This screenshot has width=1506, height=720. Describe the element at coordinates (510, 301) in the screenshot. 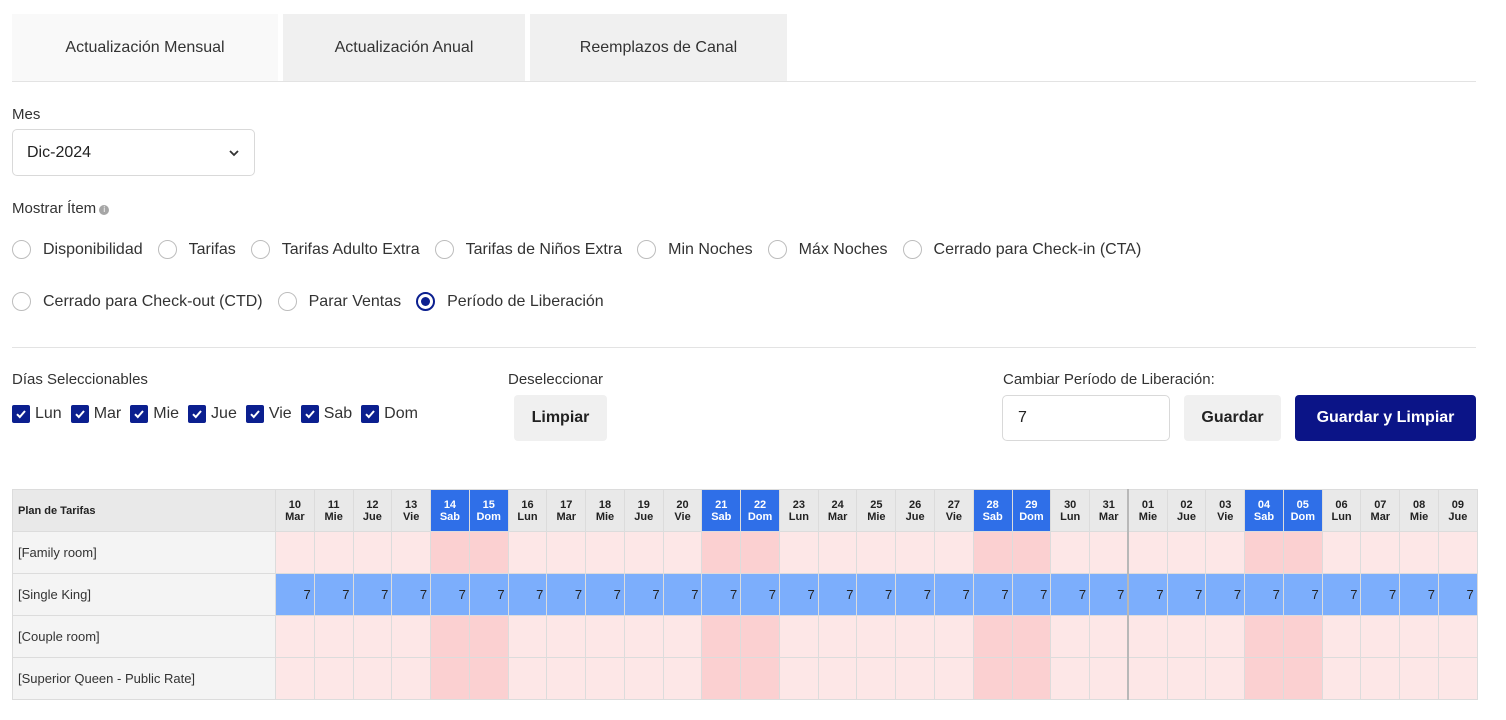

I see `radio-release-period: Período de Liberación` at that location.